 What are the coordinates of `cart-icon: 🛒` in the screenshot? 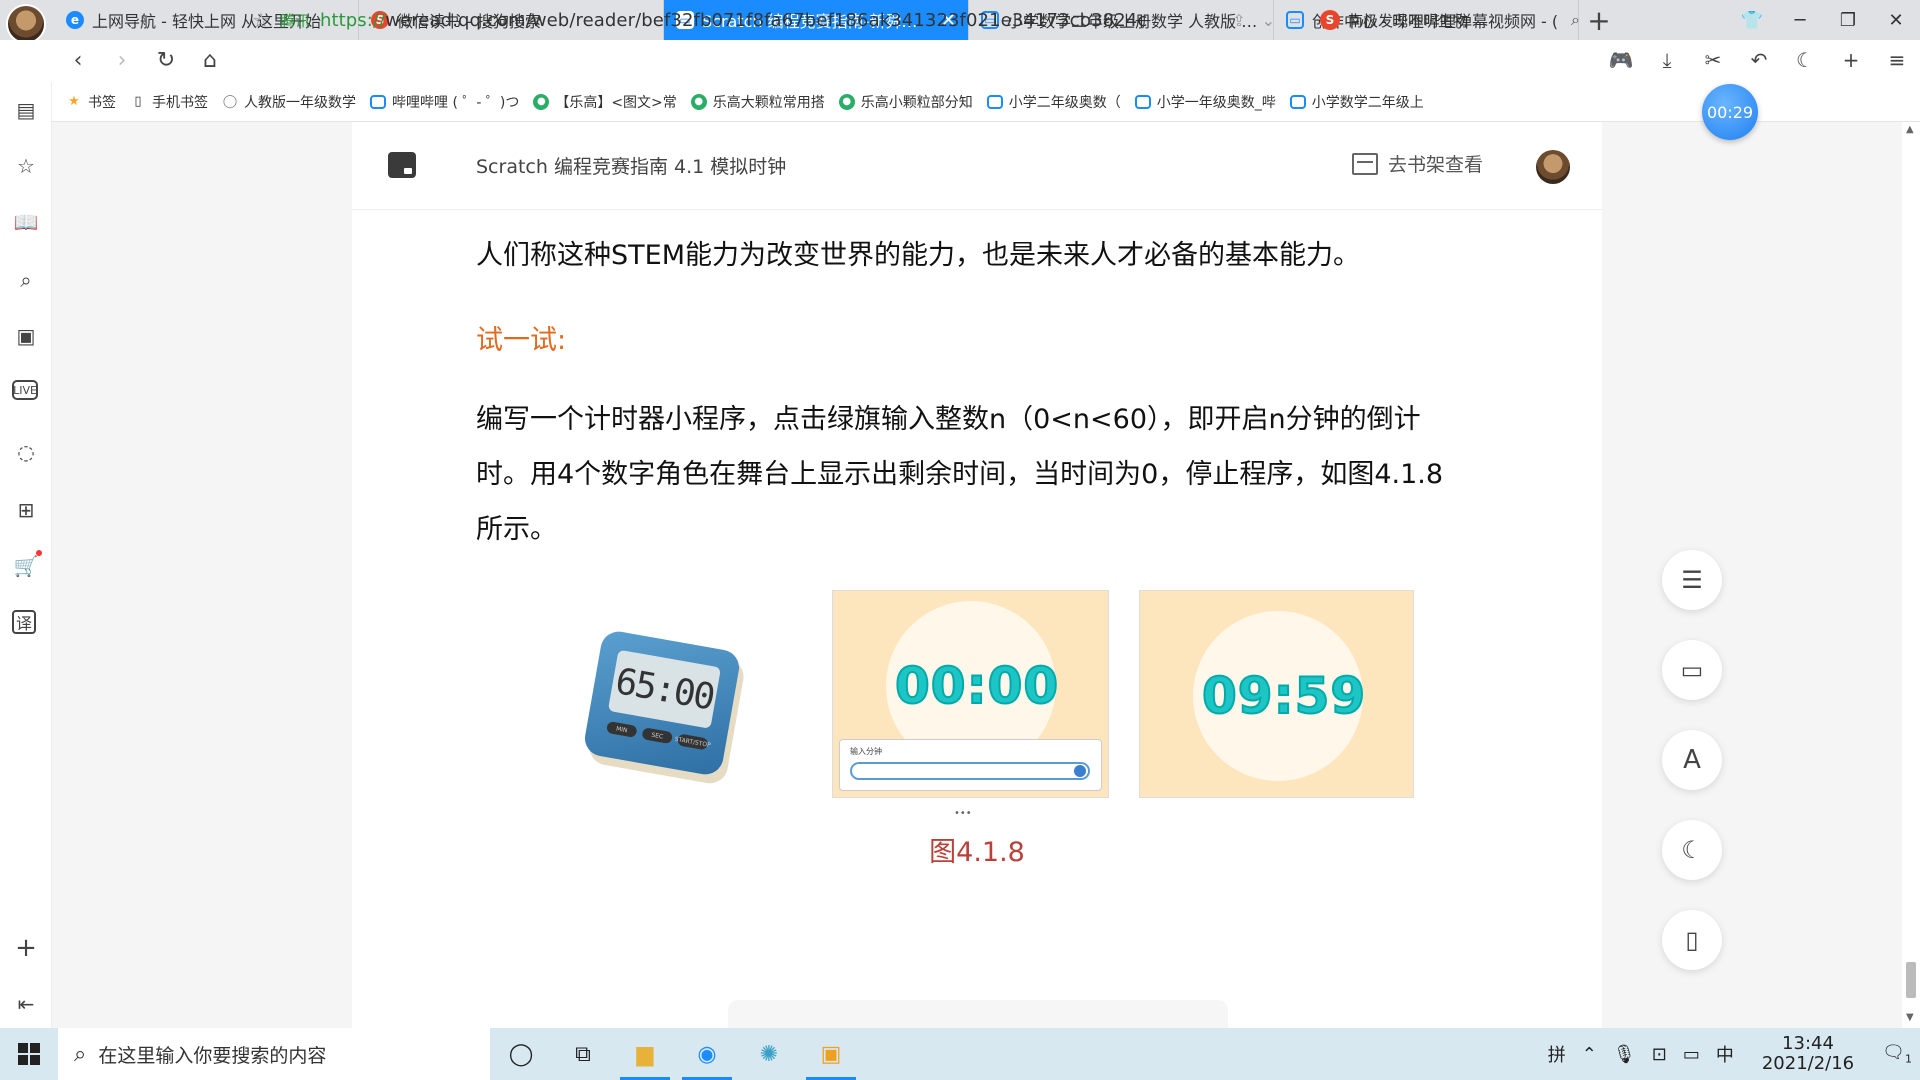 It's located at (27, 565).